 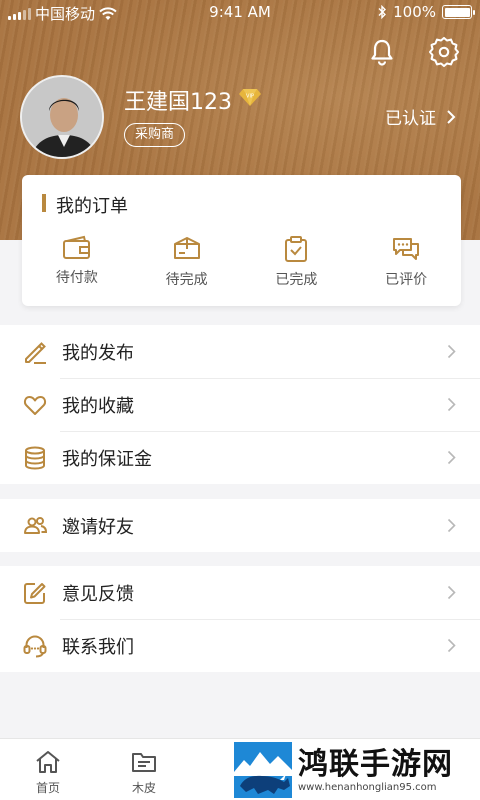 I want to click on tab-veneer: 木皮, so click(x=144, y=769).